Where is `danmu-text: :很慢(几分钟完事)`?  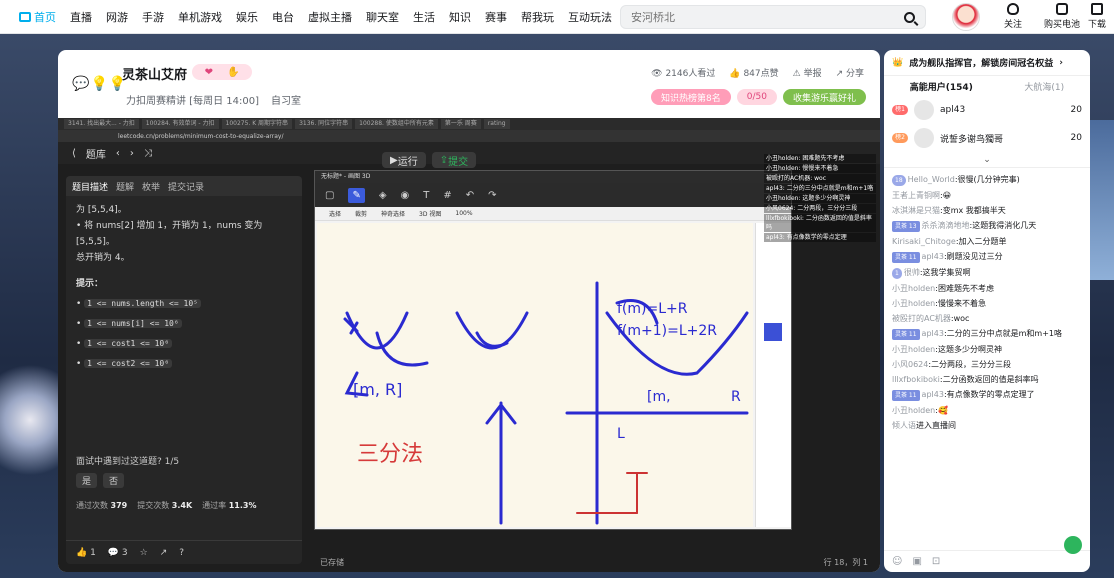
danmu-text: :很慢(几分钟完事) is located at coordinates (987, 179).